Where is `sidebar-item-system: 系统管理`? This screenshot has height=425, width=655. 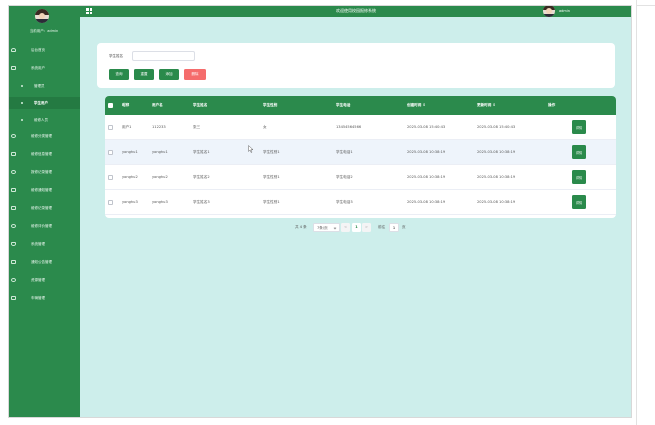
sidebar-item-system: 系统管理 is located at coordinates (44, 244).